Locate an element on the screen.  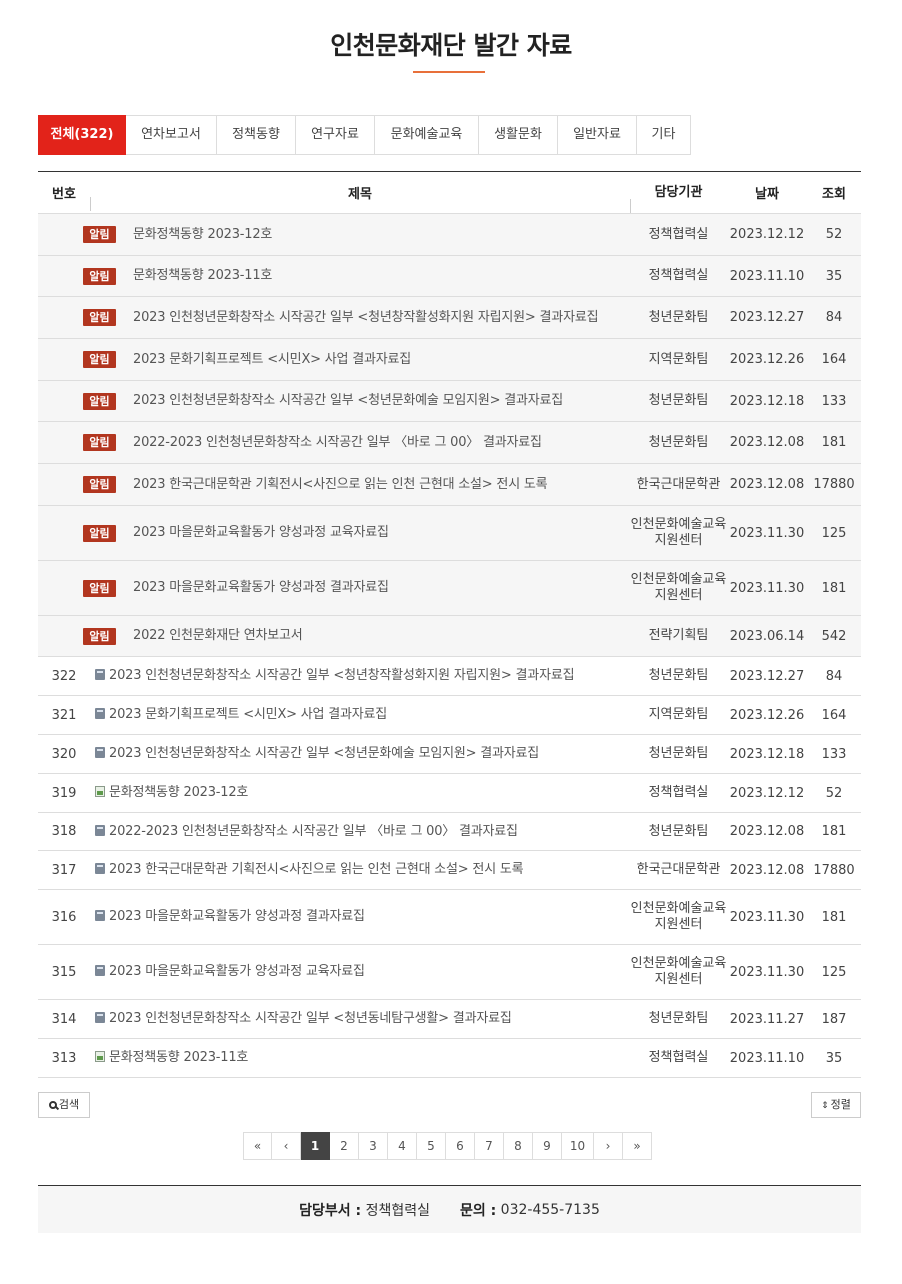
row-title-text: 2023 인천청년문화창작소 시작공간 일부 <청년동네탐구생활> 결과자료집 is located at coordinates (303, 1019).